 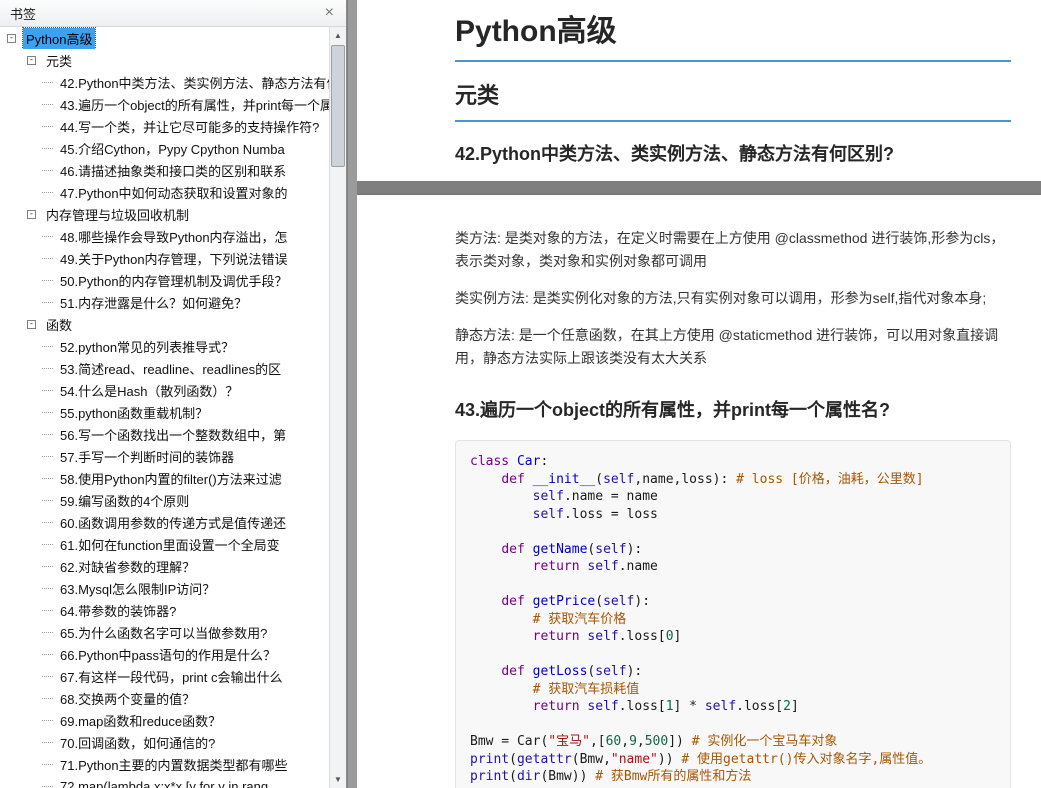 I want to click on bookmark-item: 69.map函数和reduce函数？, so click(x=164, y=720).